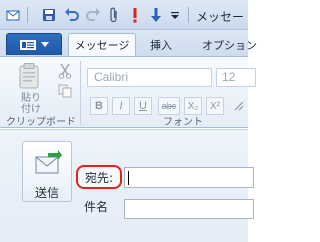  What do you see at coordinates (27, 15) in the screenshot?
I see `qat-separator` at bounding box center [27, 15].